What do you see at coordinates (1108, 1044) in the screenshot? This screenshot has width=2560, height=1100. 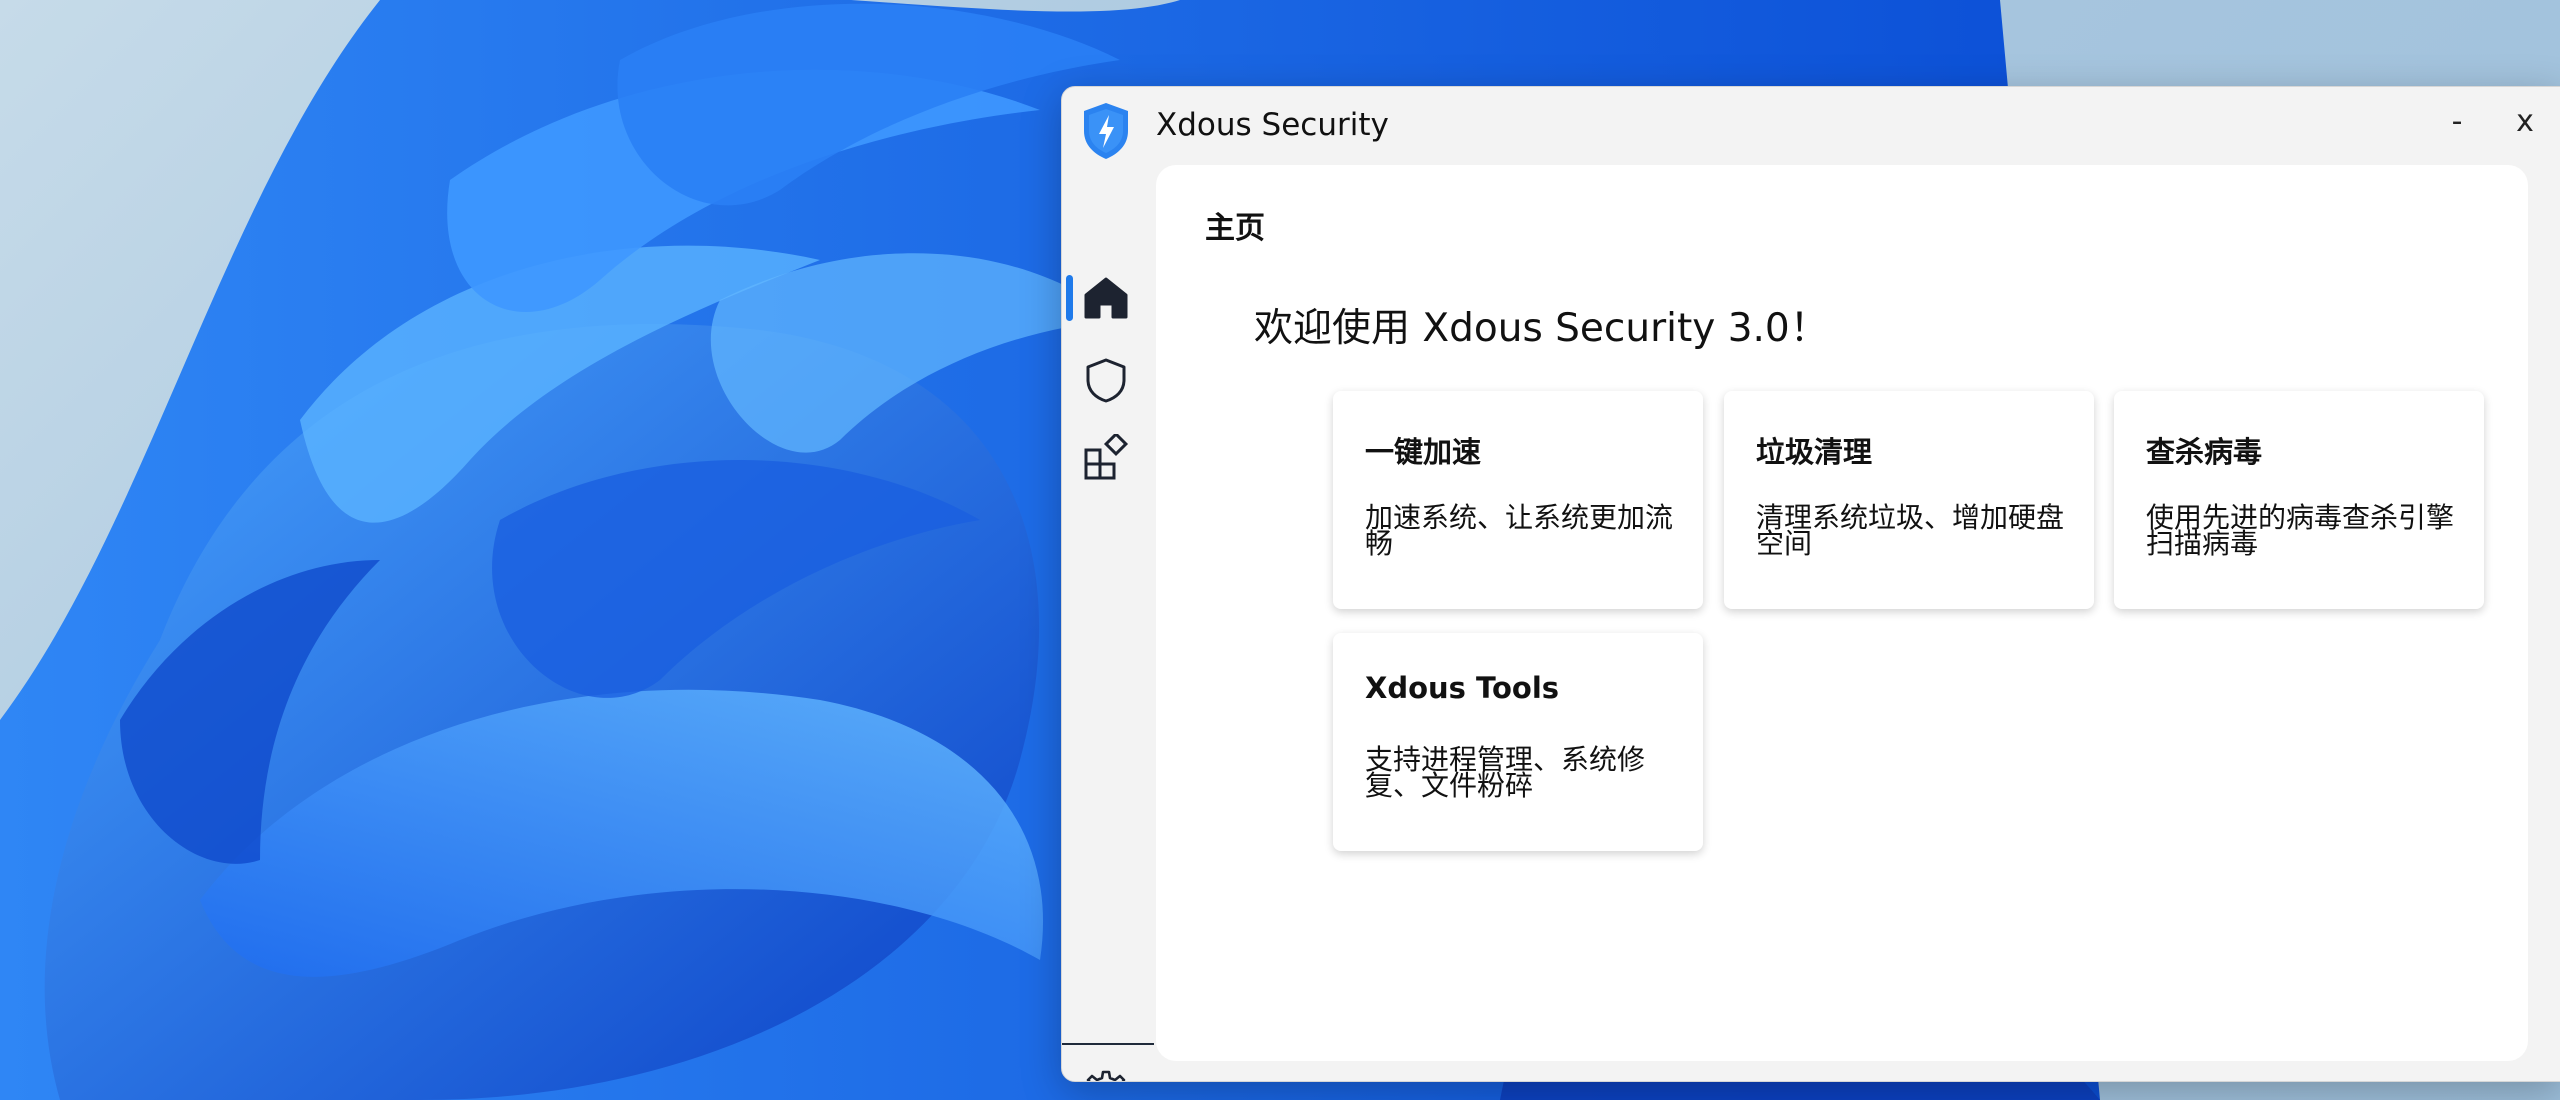 I see `sidebar-divider` at bounding box center [1108, 1044].